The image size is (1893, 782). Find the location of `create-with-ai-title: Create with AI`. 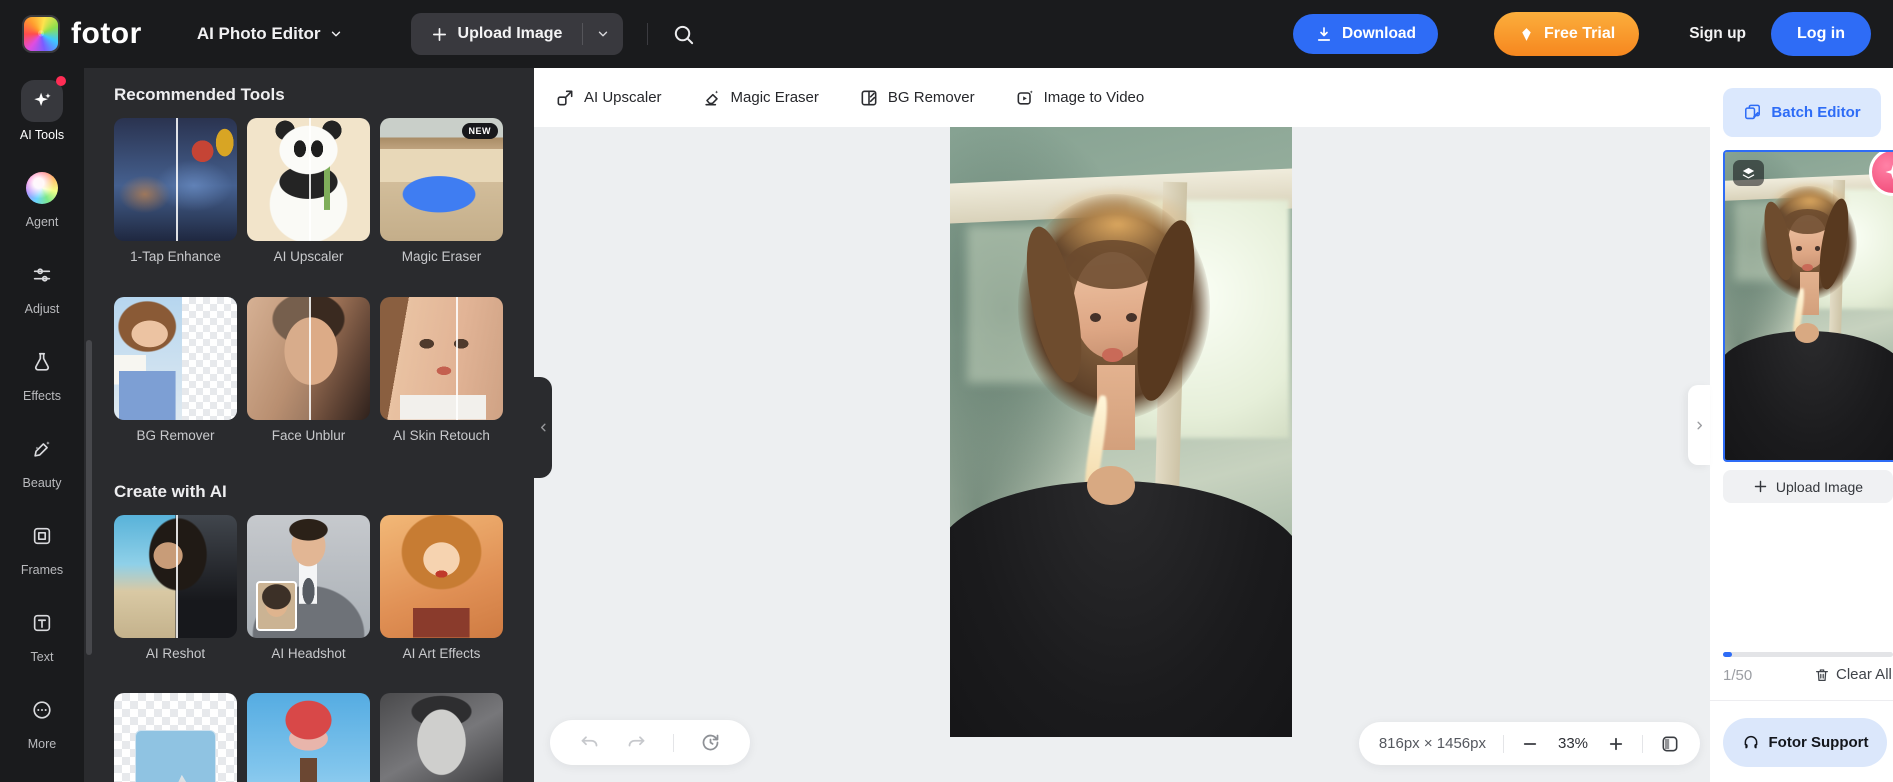

create-with-ai-title: Create with AI is located at coordinates (170, 491).